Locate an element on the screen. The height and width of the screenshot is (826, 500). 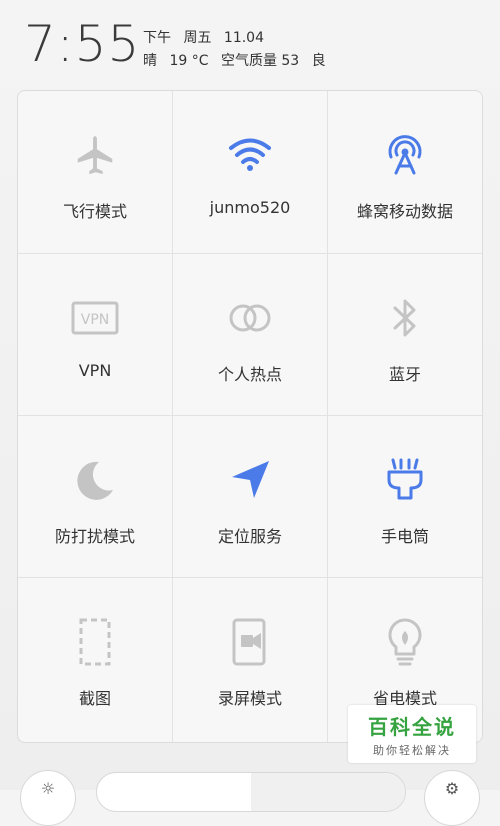
watermark-subtitle: 助你轻松解决 is located at coordinates (412, 750).